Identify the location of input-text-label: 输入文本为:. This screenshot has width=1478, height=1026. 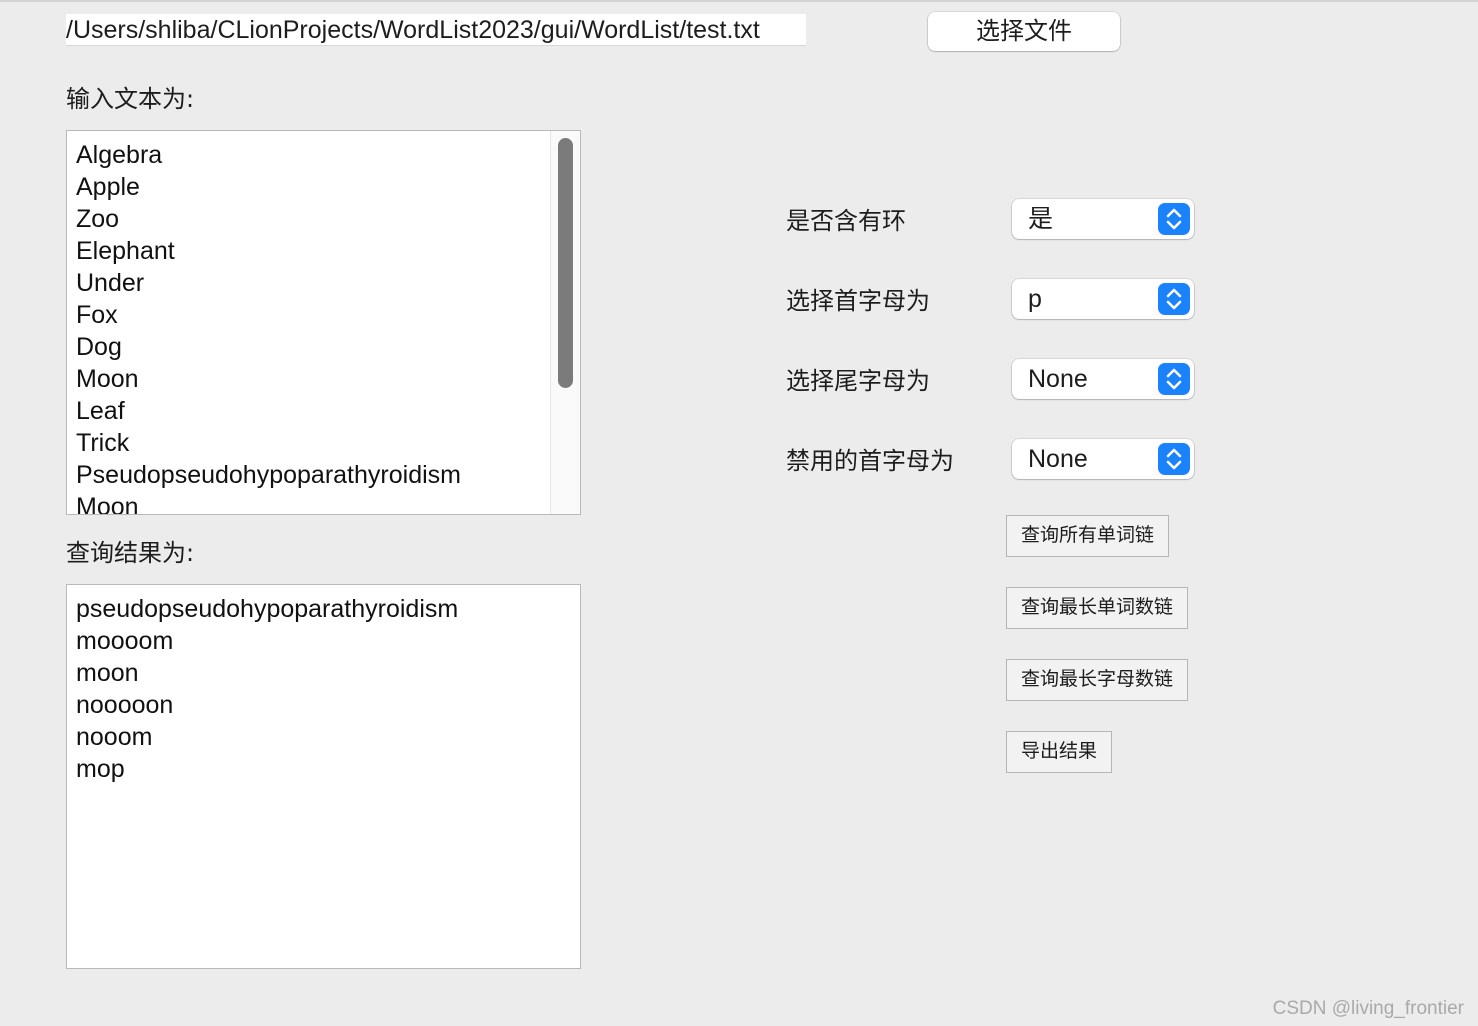
(130, 99).